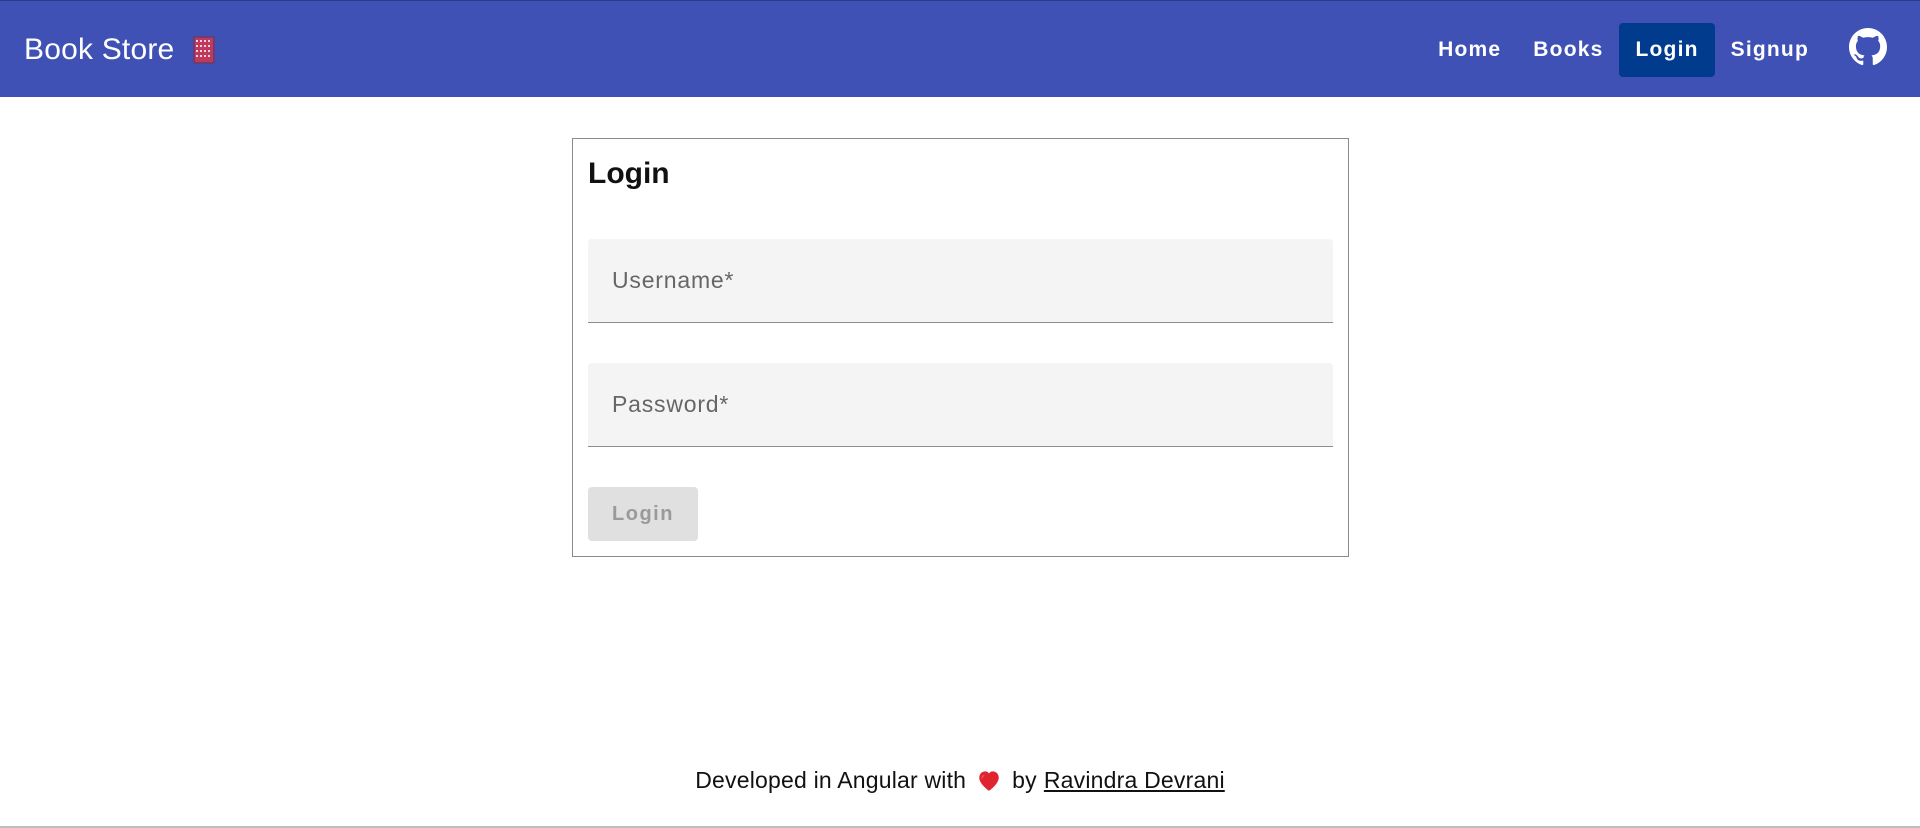  I want to click on username-input, so click(960, 280).